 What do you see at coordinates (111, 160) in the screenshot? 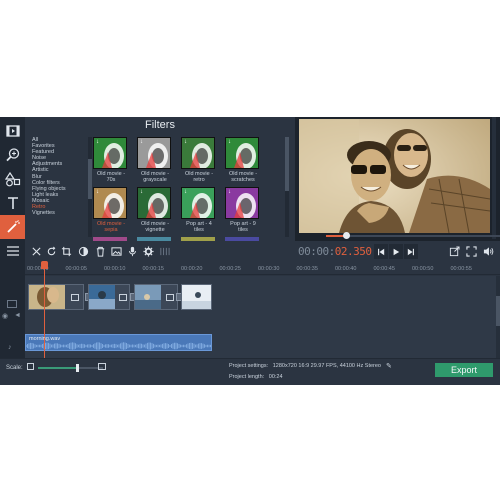
I see `filter-tile: ↓ Old movie - 70s` at bounding box center [111, 160].